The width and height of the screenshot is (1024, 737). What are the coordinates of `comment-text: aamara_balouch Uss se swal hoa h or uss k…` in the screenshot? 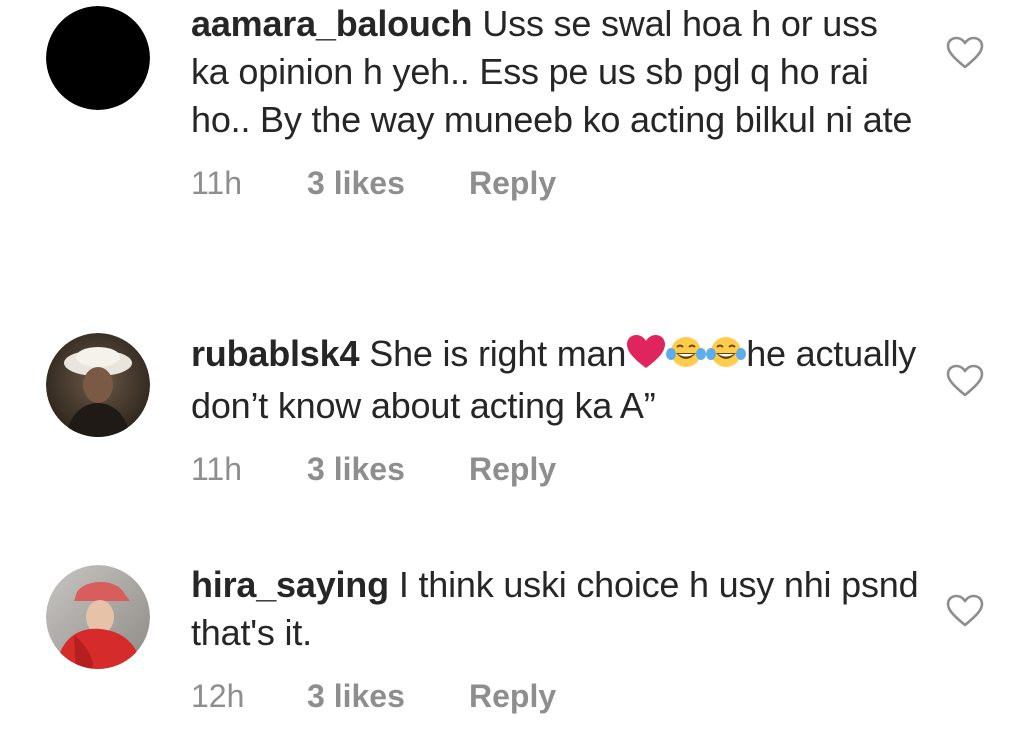 It's located at (556, 72).